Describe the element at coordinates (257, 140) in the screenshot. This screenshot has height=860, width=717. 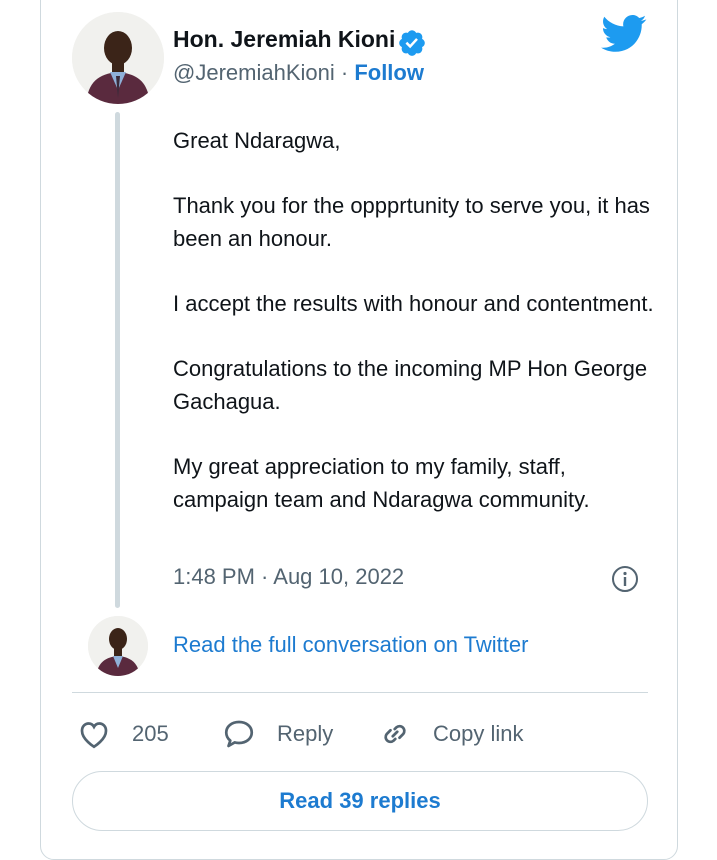
I see `tweet-paragraph: Great Ndaragwa,` at that location.